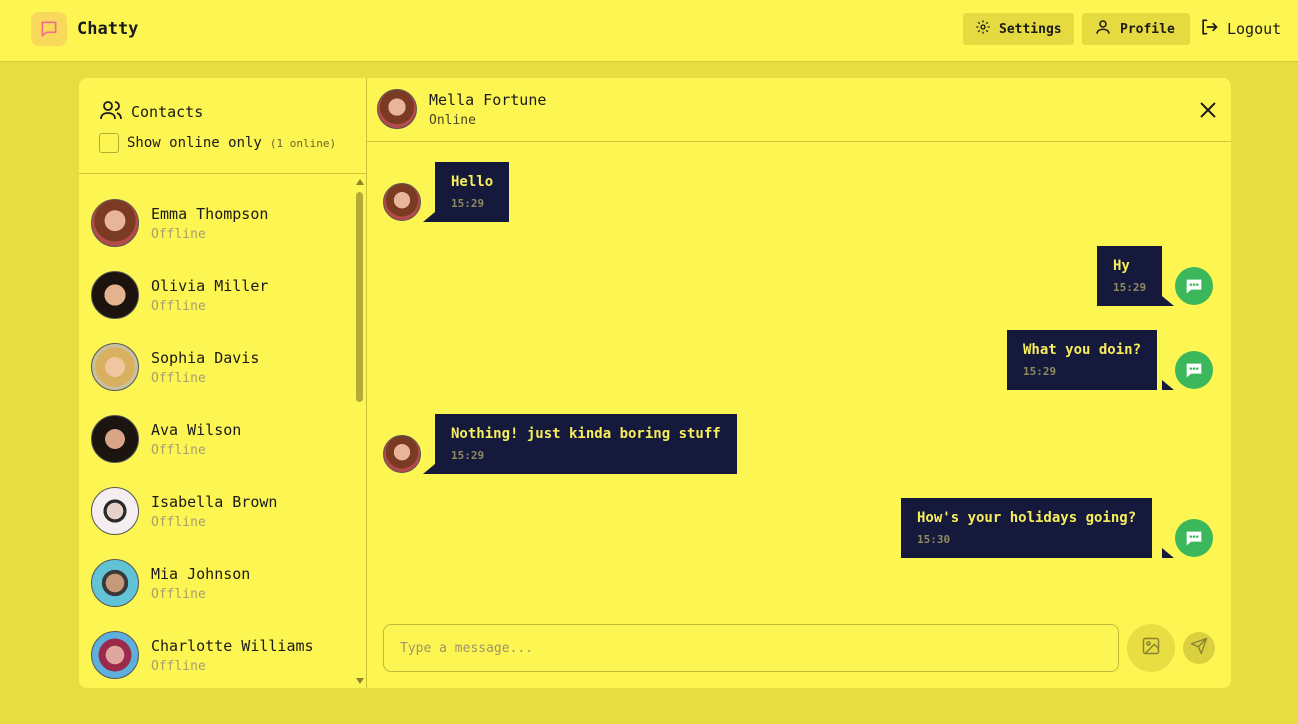  What do you see at coordinates (210, 285) in the screenshot?
I see `contact-name: Olivia Miller` at bounding box center [210, 285].